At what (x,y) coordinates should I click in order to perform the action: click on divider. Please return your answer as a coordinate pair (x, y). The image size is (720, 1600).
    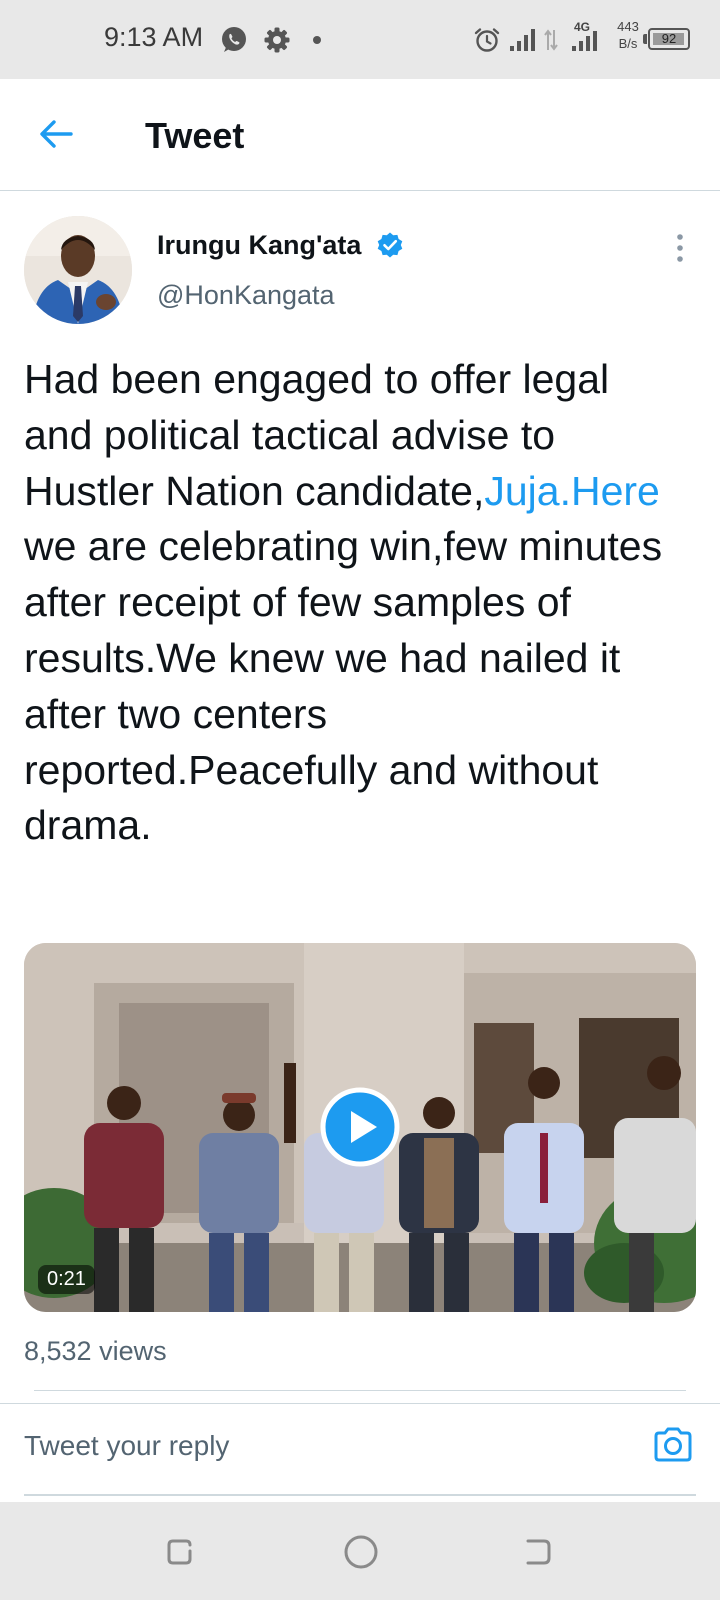
    Looking at the image, I should click on (360, 1390).